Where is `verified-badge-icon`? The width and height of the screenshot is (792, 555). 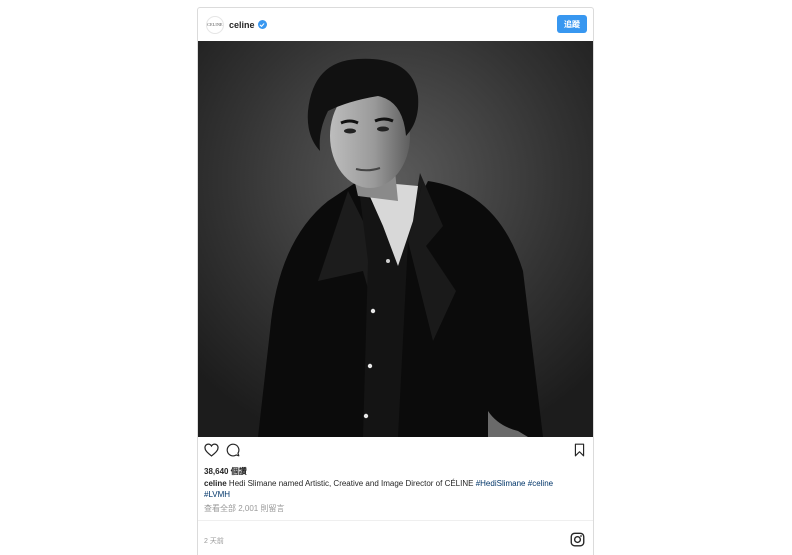
verified-badge-icon is located at coordinates (262, 24).